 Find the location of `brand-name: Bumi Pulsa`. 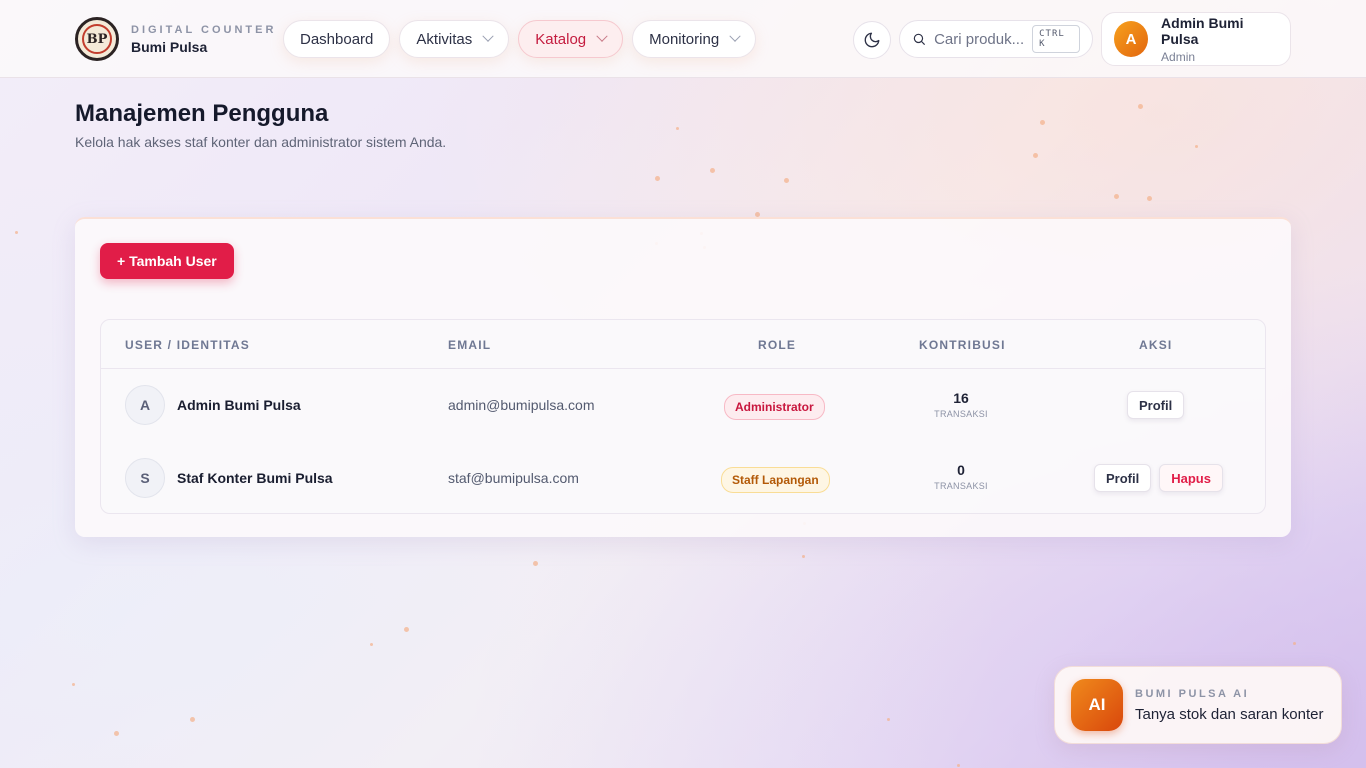

brand-name: Bumi Pulsa is located at coordinates (169, 46).